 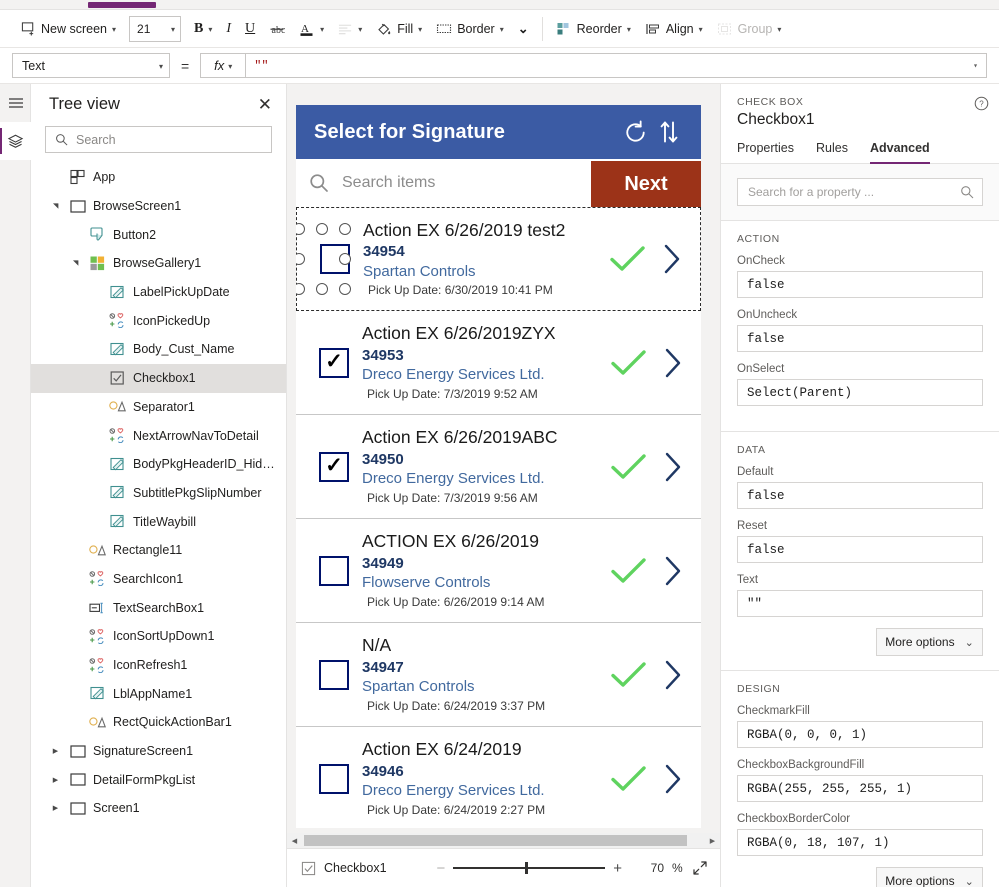 I want to click on close-icon: ✕, so click(x=265, y=104).